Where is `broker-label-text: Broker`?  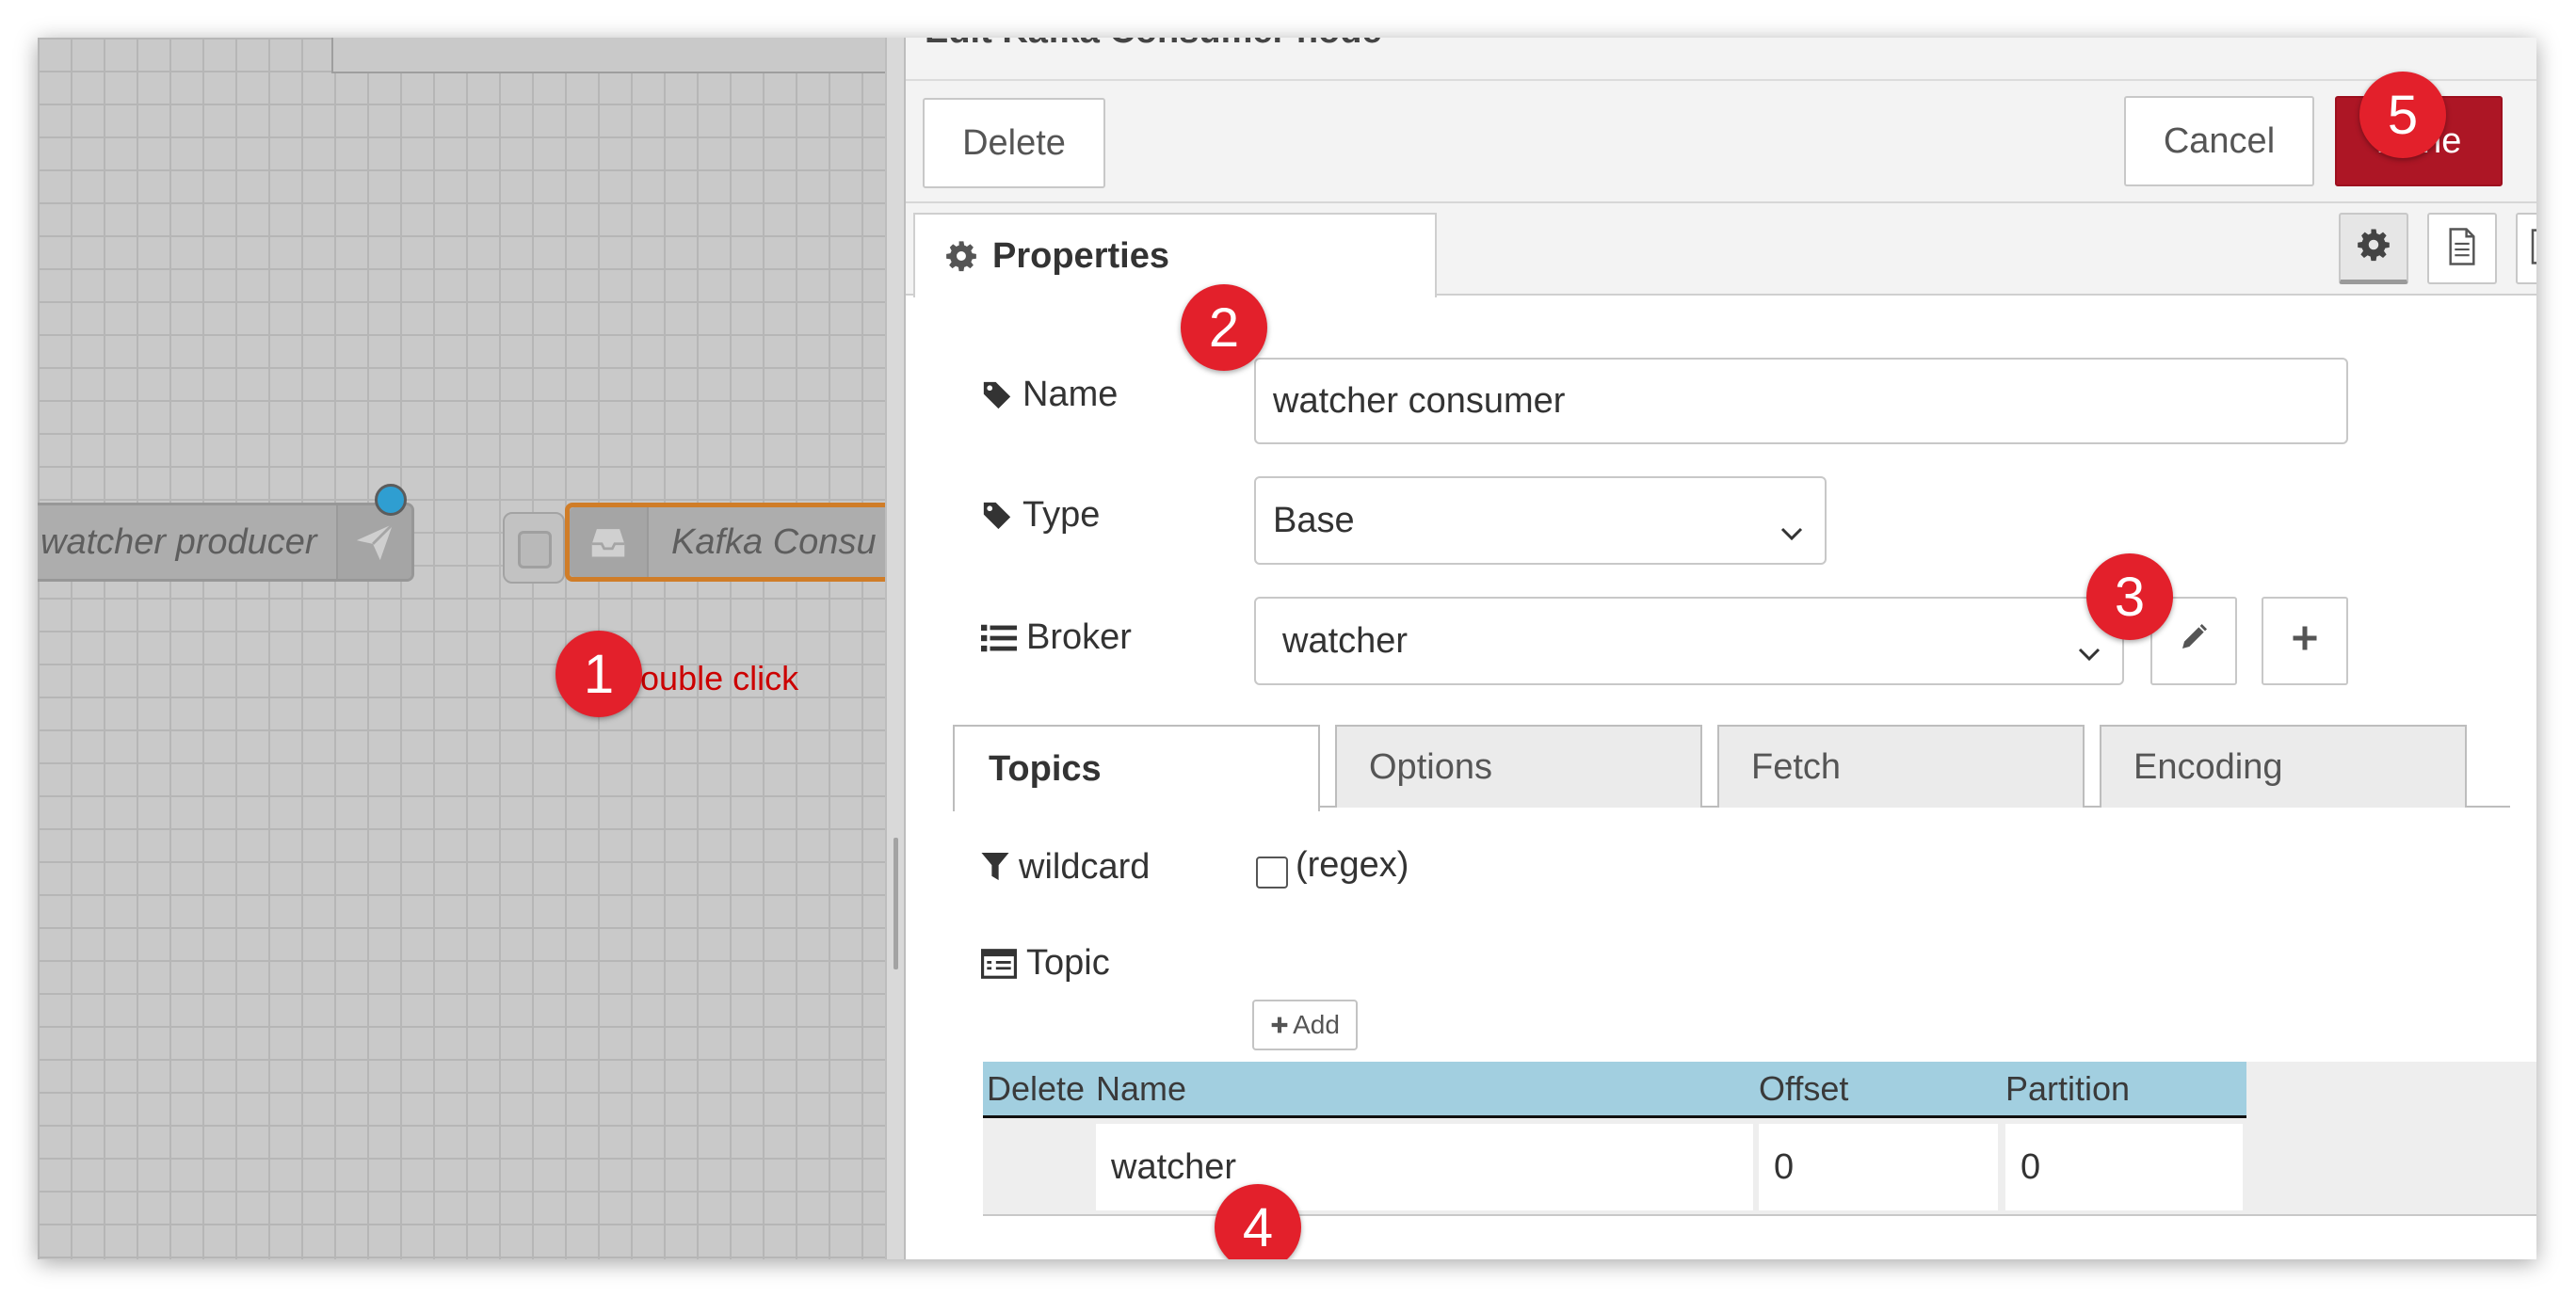
broker-label-text: Broker is located at coordinates (1079, 637).